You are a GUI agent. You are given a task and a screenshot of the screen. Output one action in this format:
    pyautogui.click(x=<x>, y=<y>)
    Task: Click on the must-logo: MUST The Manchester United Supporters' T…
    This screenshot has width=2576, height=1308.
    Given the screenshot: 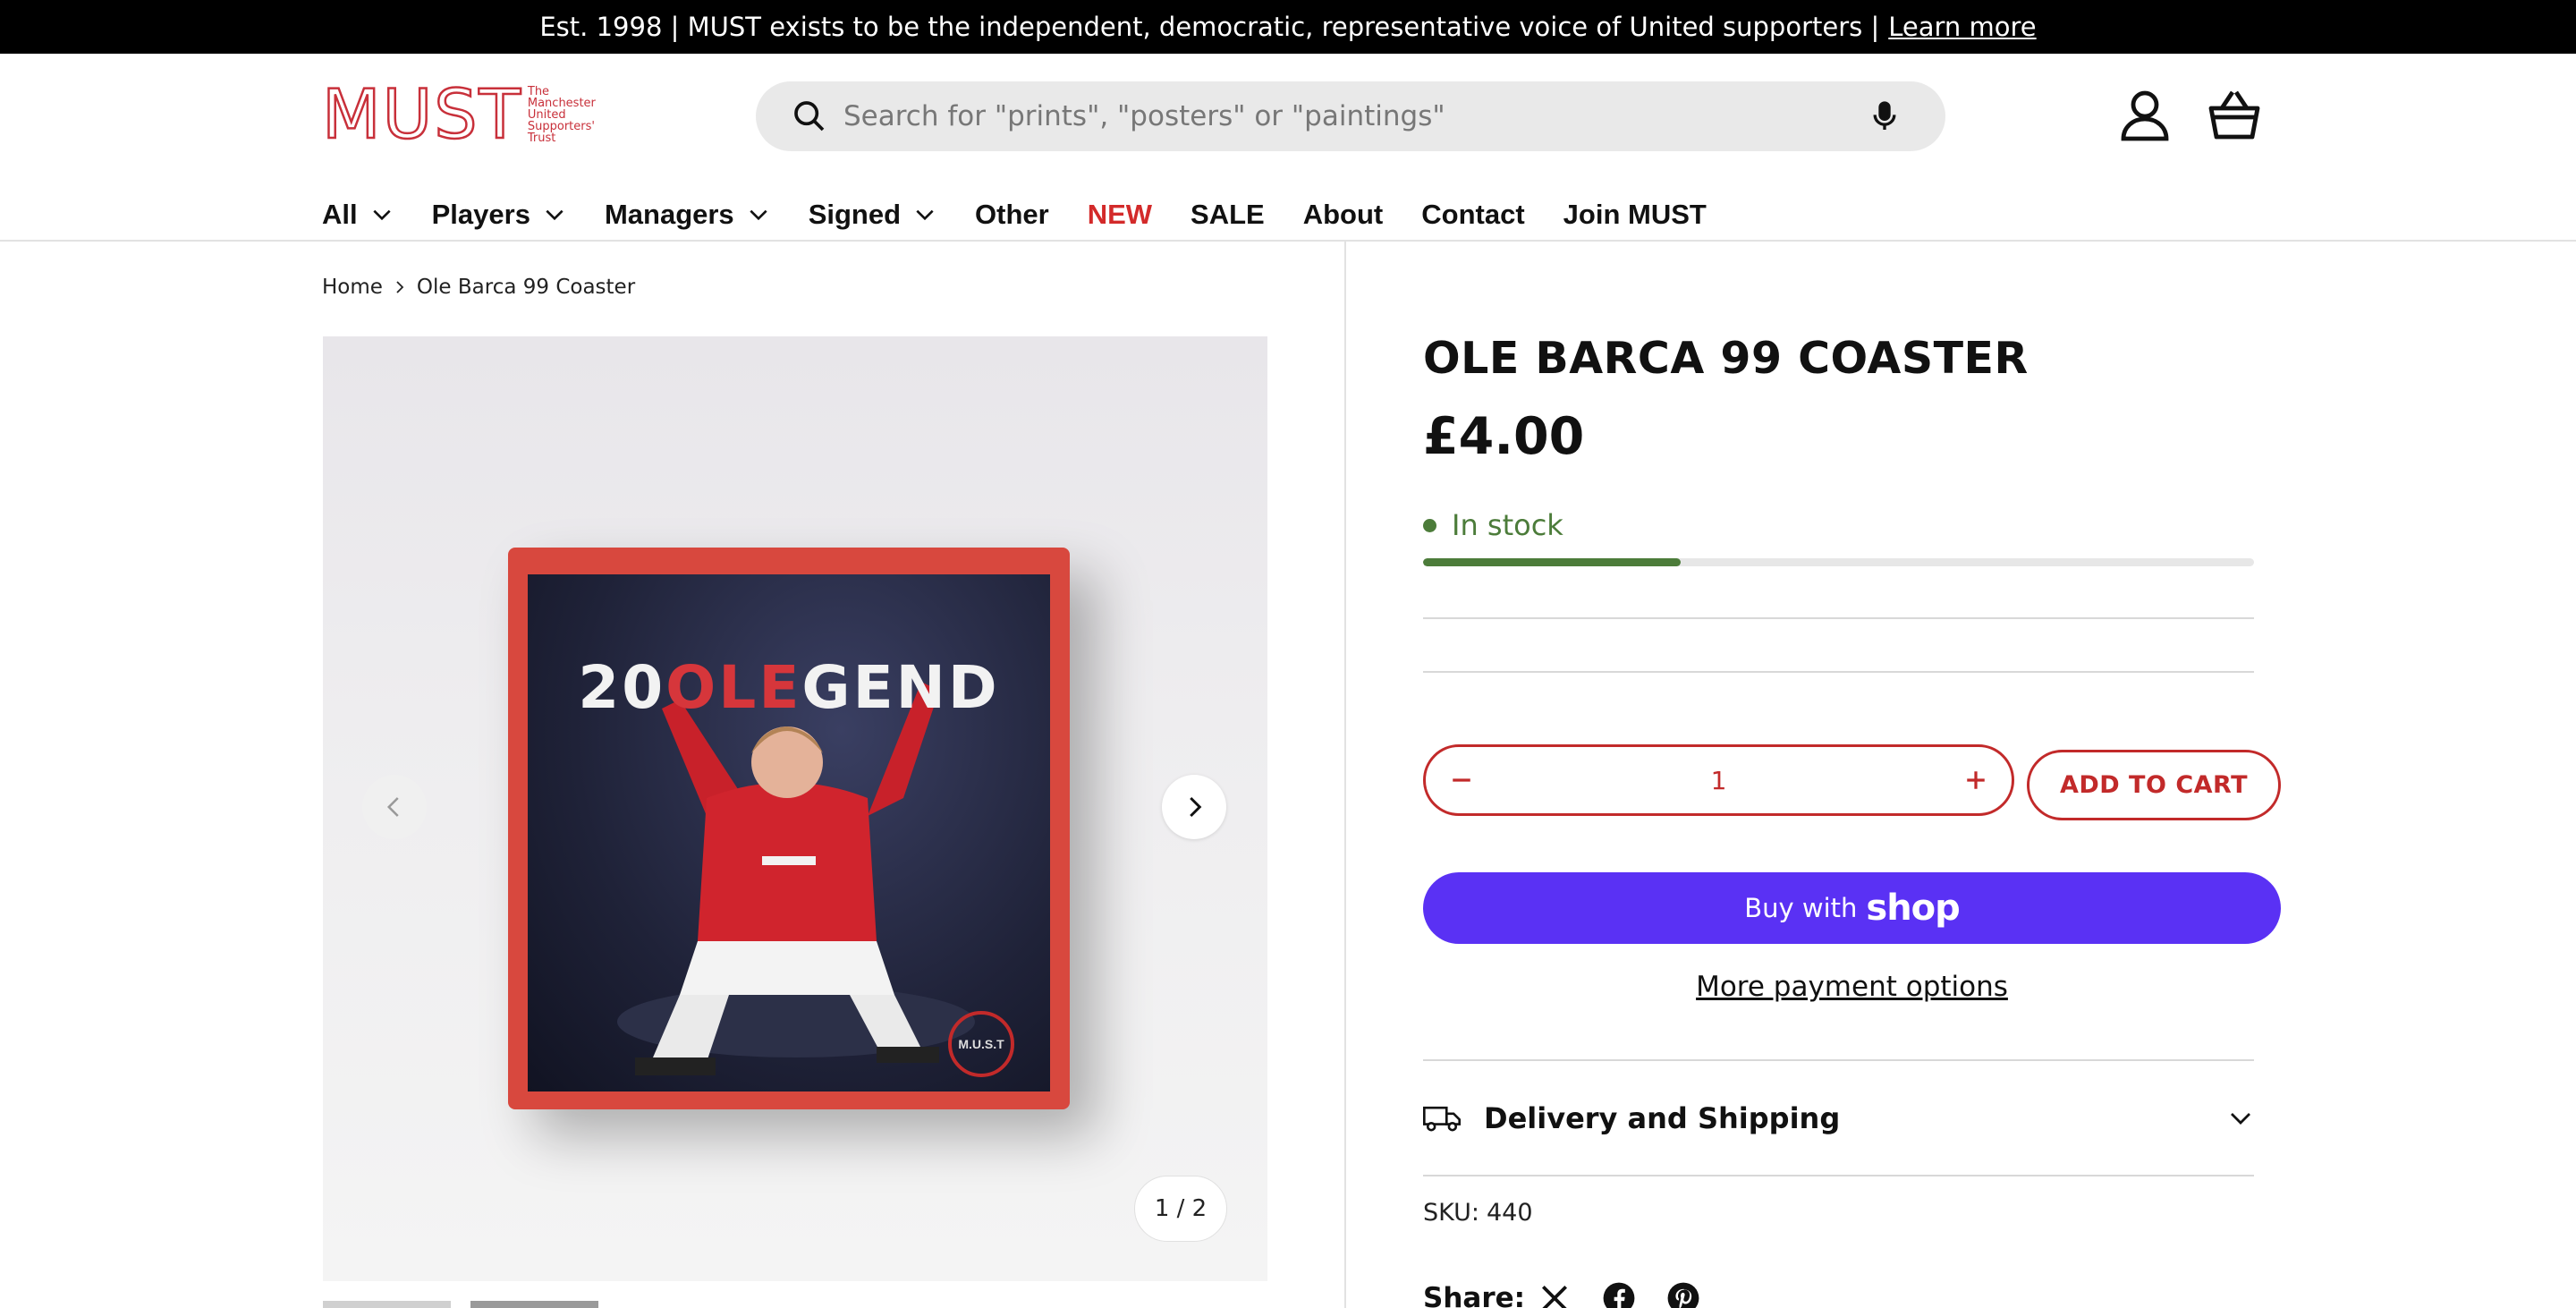 What is the action you would take?
    pyautogui.click(x=469, y=114)
    